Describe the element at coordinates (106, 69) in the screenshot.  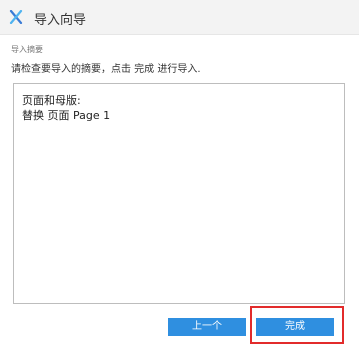
I see `summary-description: 请检查要导入的摘要，点击 完成 进行导入.` at that location.